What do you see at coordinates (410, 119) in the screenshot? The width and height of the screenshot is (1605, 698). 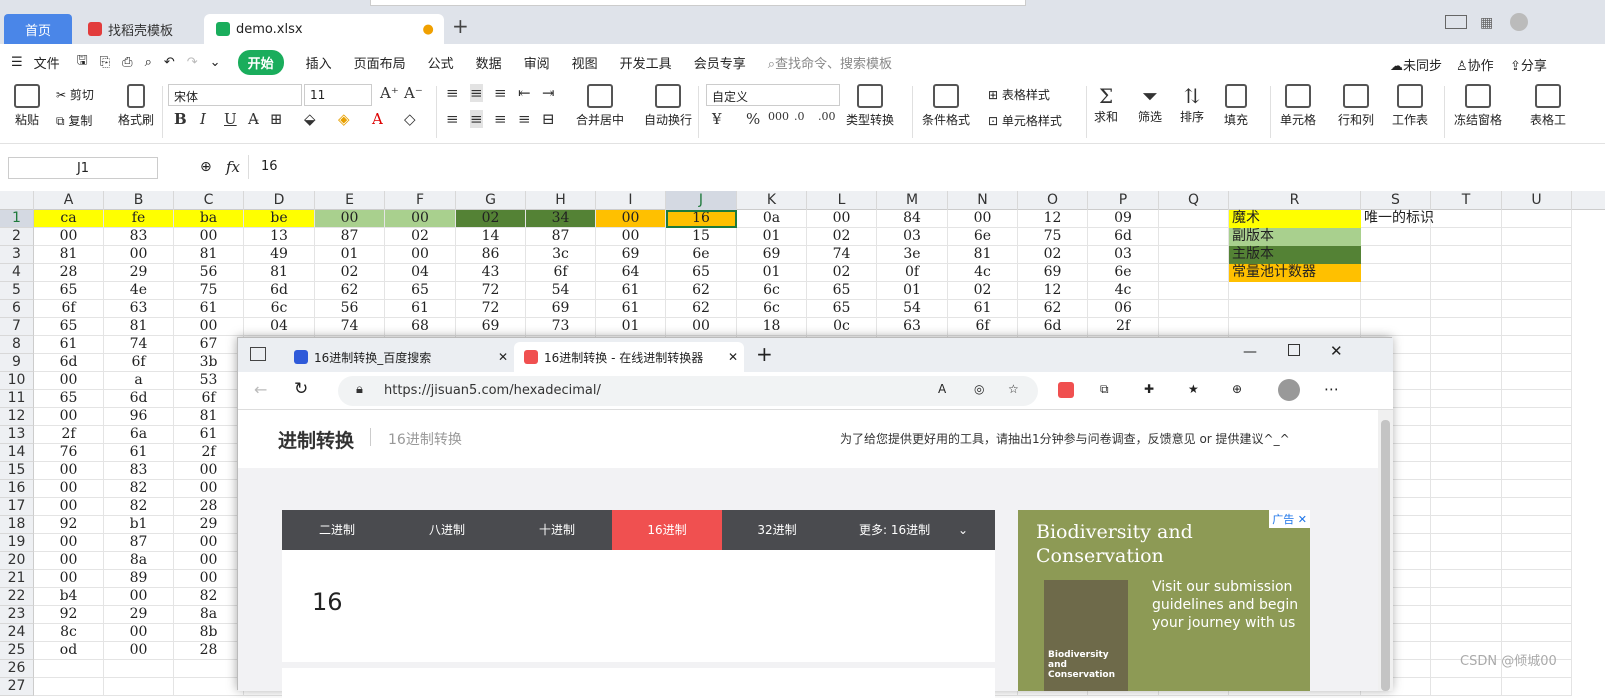 I see `clear-icon: ◇` at bounding box center [410, 119].